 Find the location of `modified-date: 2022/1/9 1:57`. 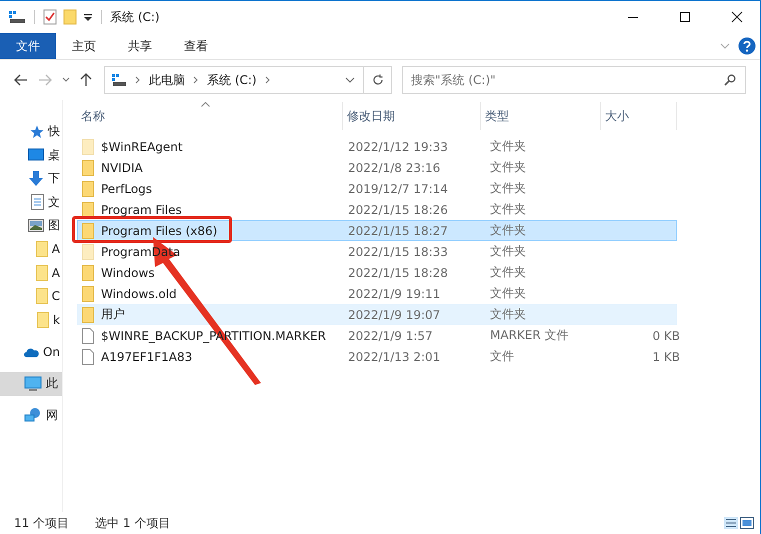

modified-date: 2022/1/9 1:57 is located at coordinates (390, 335).